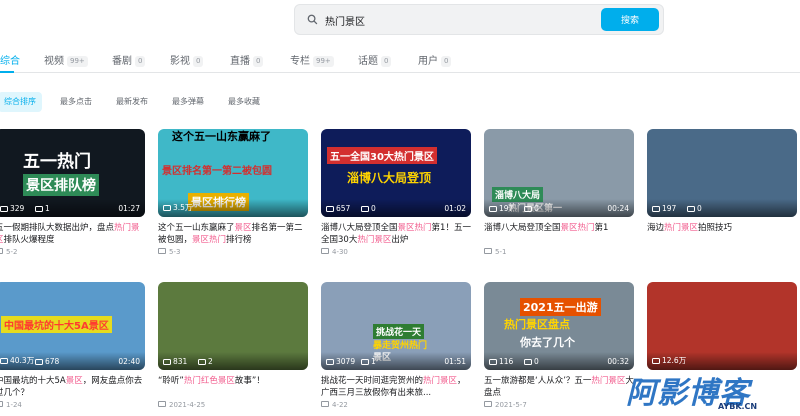  I want to click on sort-option: 综合排序, so click(21, 102).